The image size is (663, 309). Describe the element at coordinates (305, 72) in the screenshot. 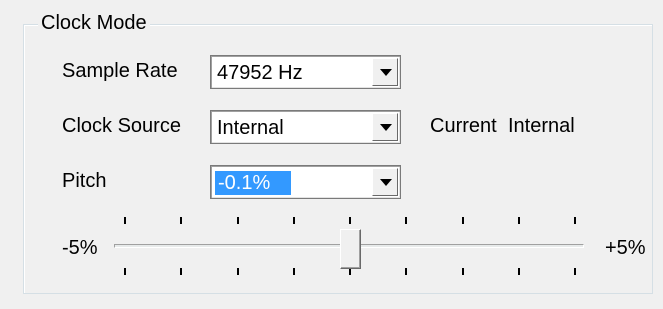

I see `sample-rate-dropdown: 47952 Hz` at that location.